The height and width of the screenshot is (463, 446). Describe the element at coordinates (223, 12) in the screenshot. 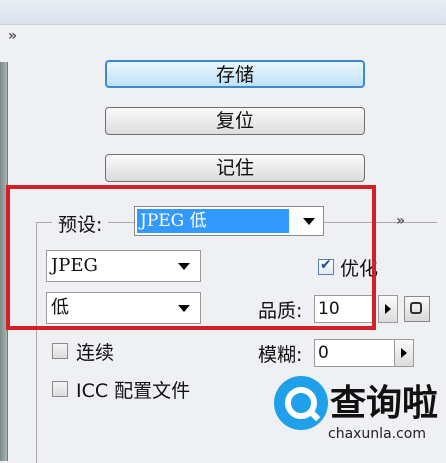

I see `panel-title-bar` at that location.